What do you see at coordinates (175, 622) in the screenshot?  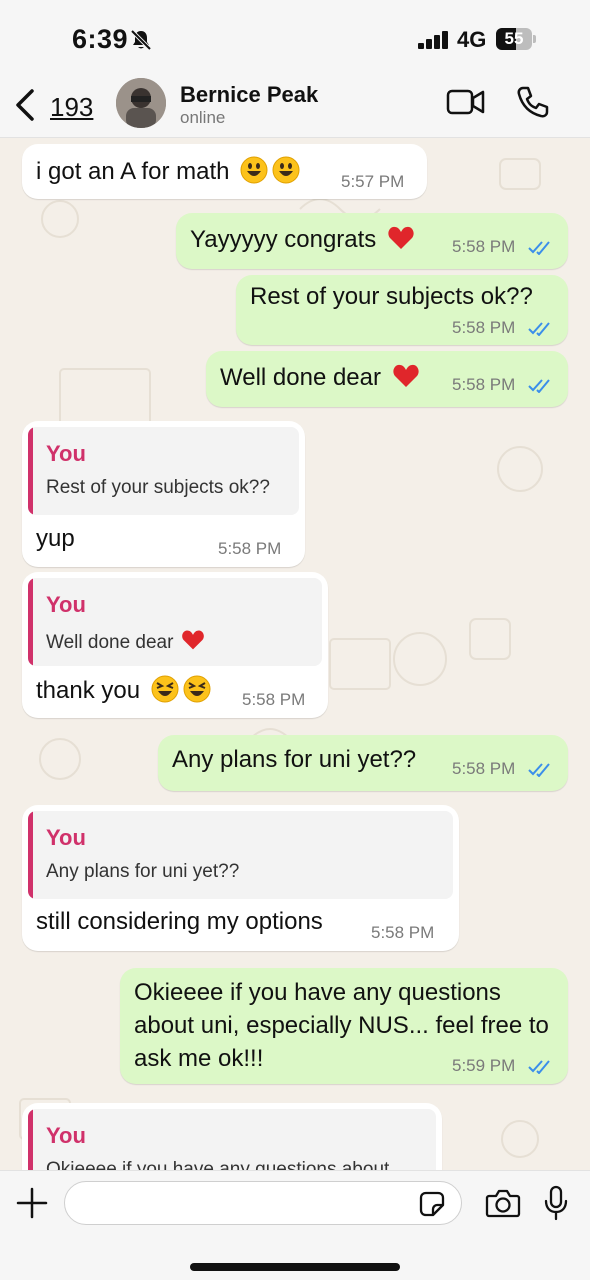 I see `quoted-message: You Well done dear` at bounding box center [175, 622].